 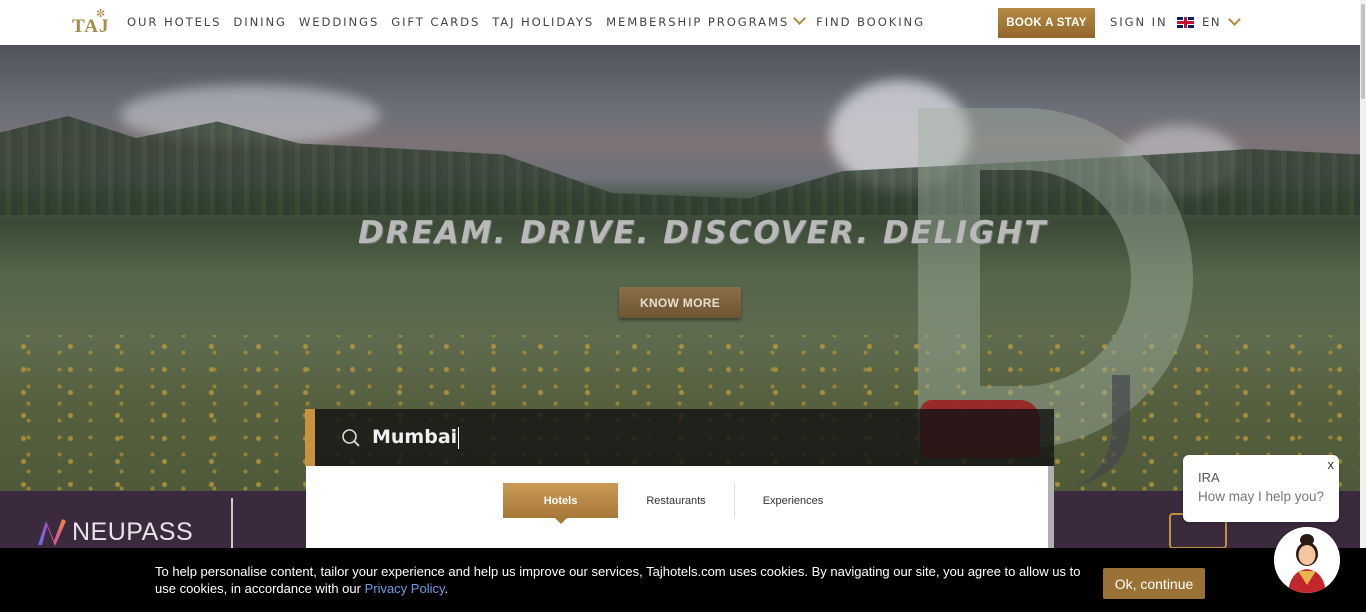 I want to click on nav-taj-holidays: TAJ HOLIDAYS, so click(x=543, y=22).